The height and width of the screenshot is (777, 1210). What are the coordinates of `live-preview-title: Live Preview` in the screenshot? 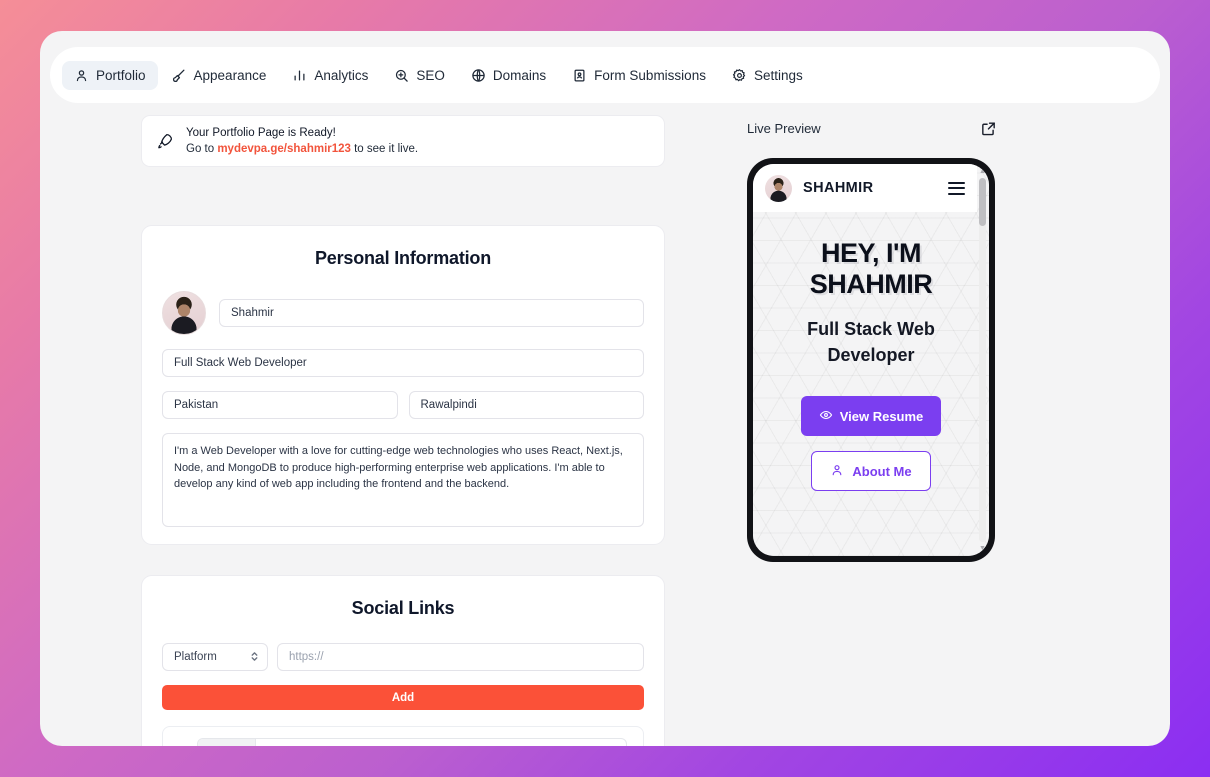 It's located at (784, 128).